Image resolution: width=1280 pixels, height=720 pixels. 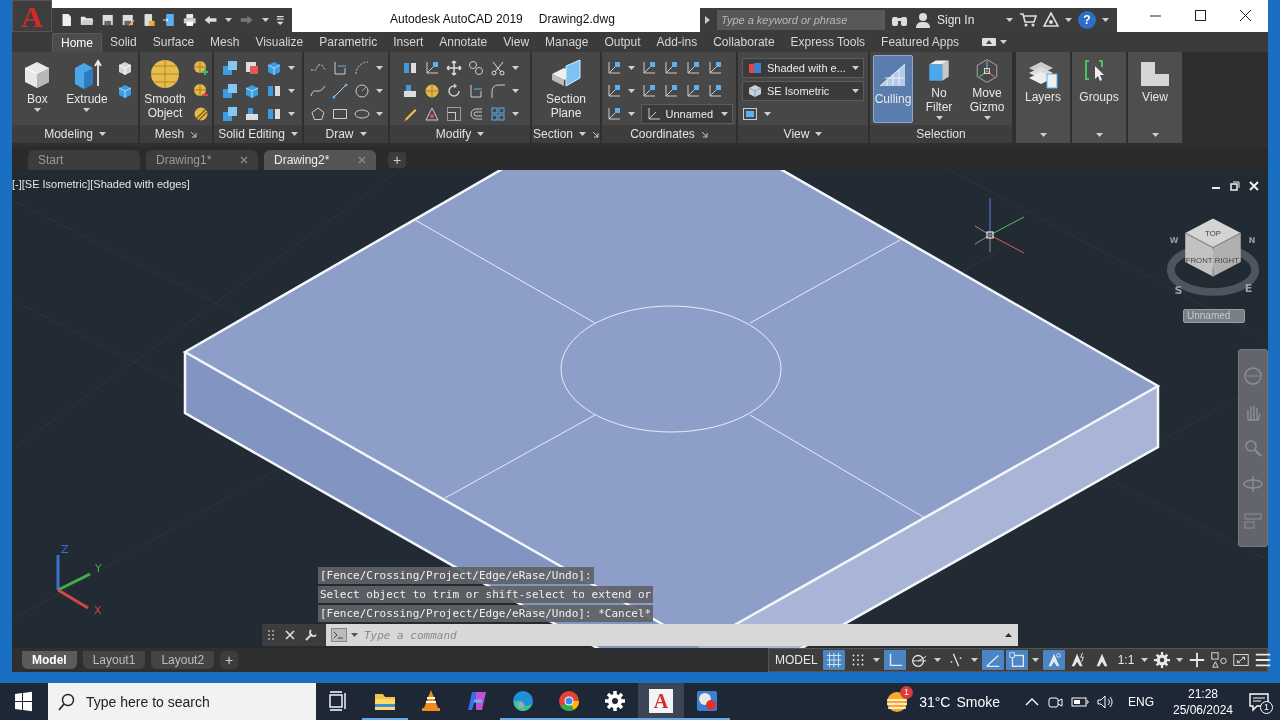 I want to click on ribbon-tab: Solid, so click(x=123, y=42).